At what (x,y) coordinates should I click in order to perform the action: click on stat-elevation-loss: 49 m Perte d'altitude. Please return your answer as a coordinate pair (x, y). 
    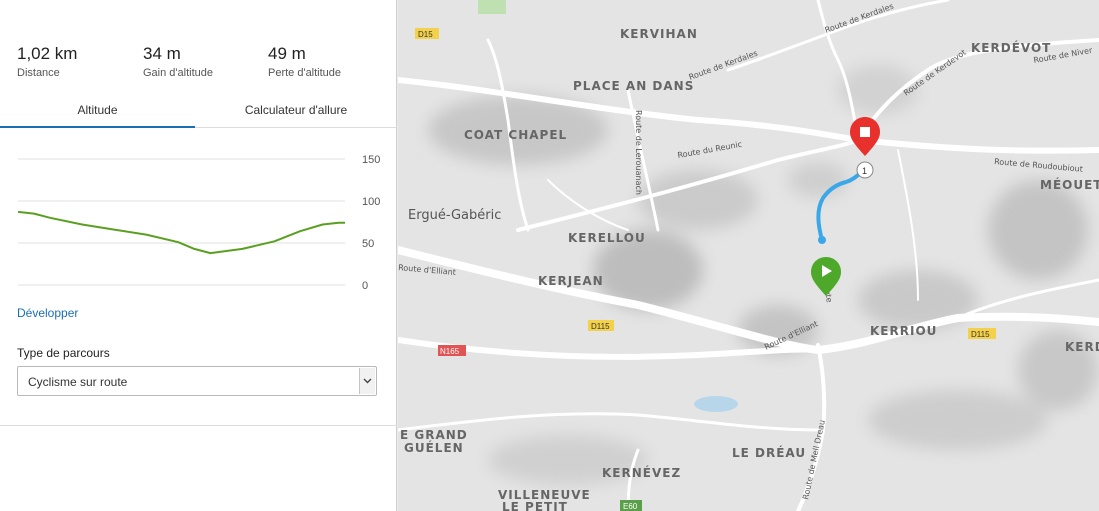
    Looking at the image, I should click on (304, 61).